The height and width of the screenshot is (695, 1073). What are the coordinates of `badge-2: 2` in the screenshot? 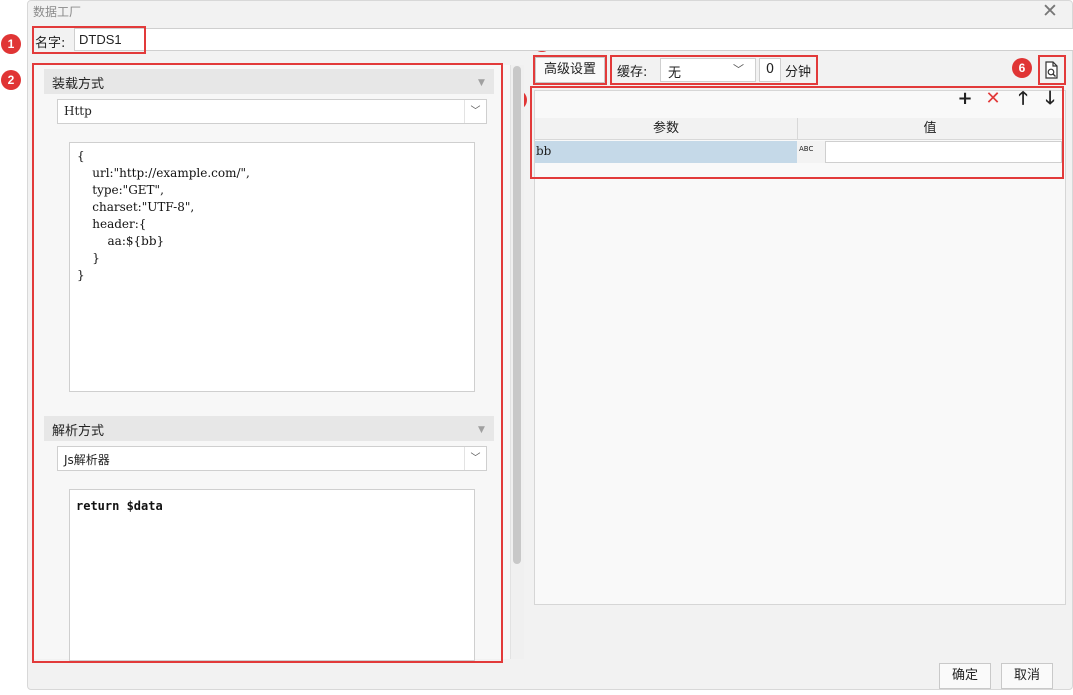 It's located at (11, 80).